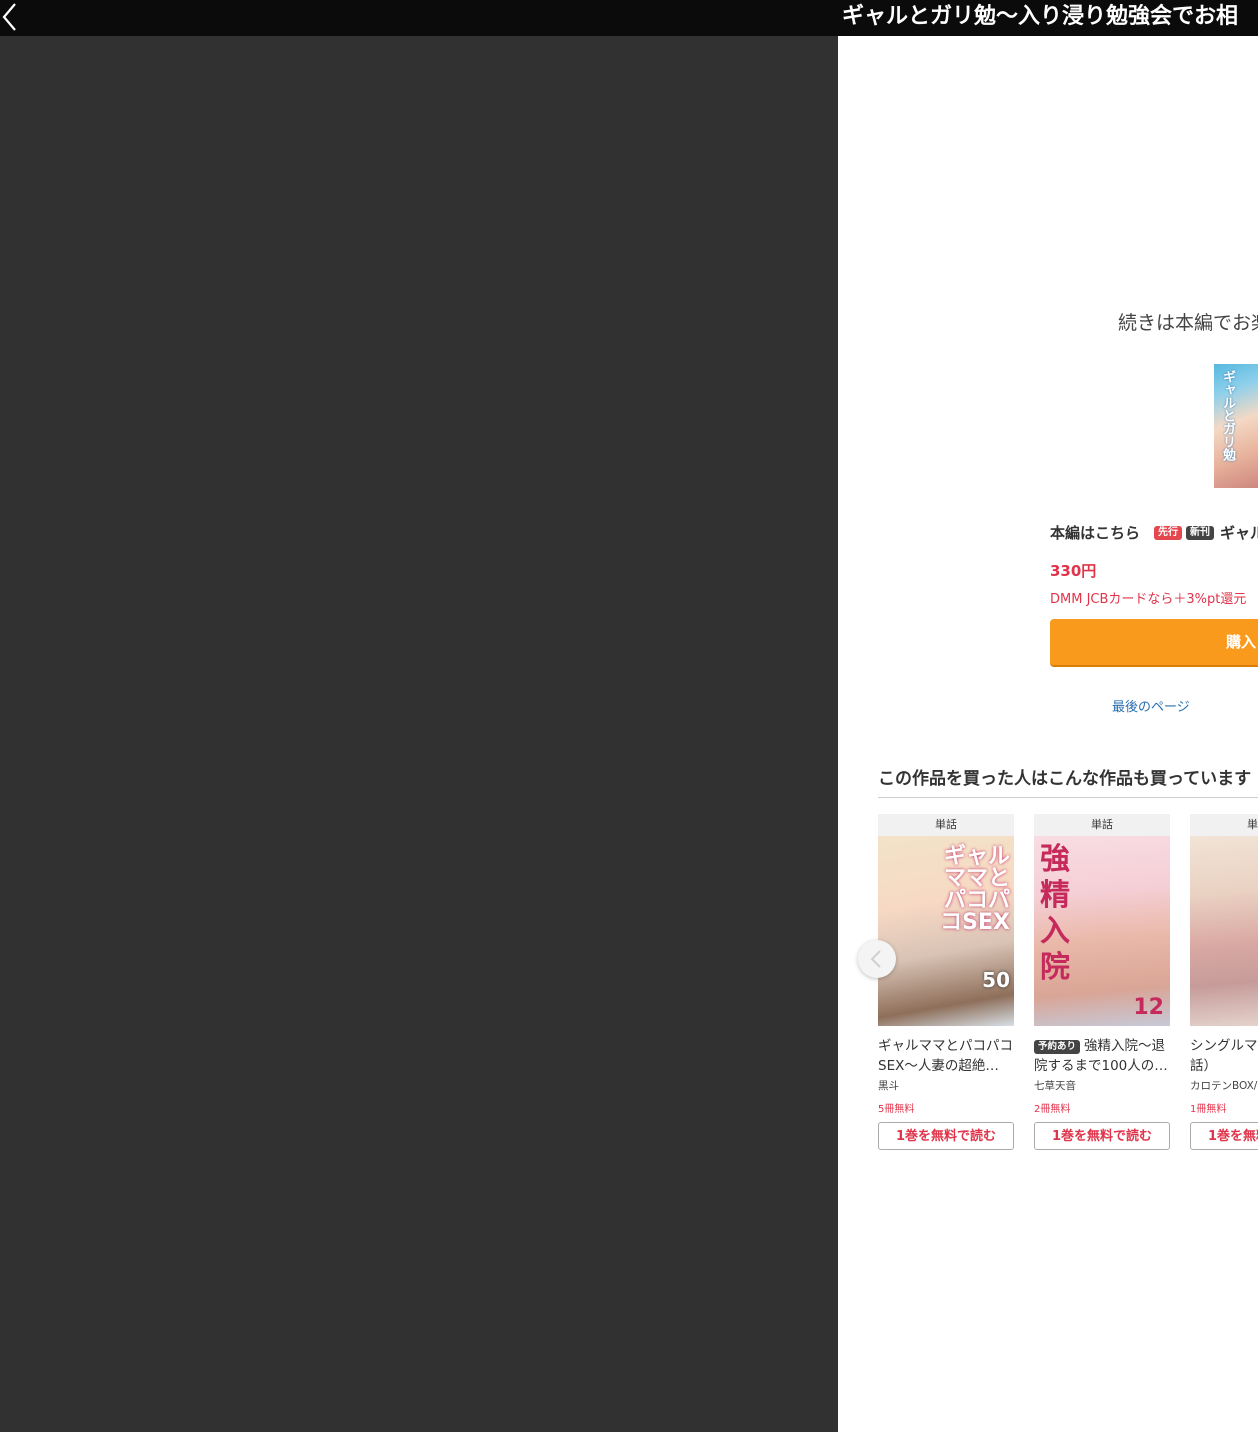 Image resolution: width=1258 pixels, height=1432 pixels. I want to click on main-work-cover-title: ギャルとガリ勉, so click(1227, 415).